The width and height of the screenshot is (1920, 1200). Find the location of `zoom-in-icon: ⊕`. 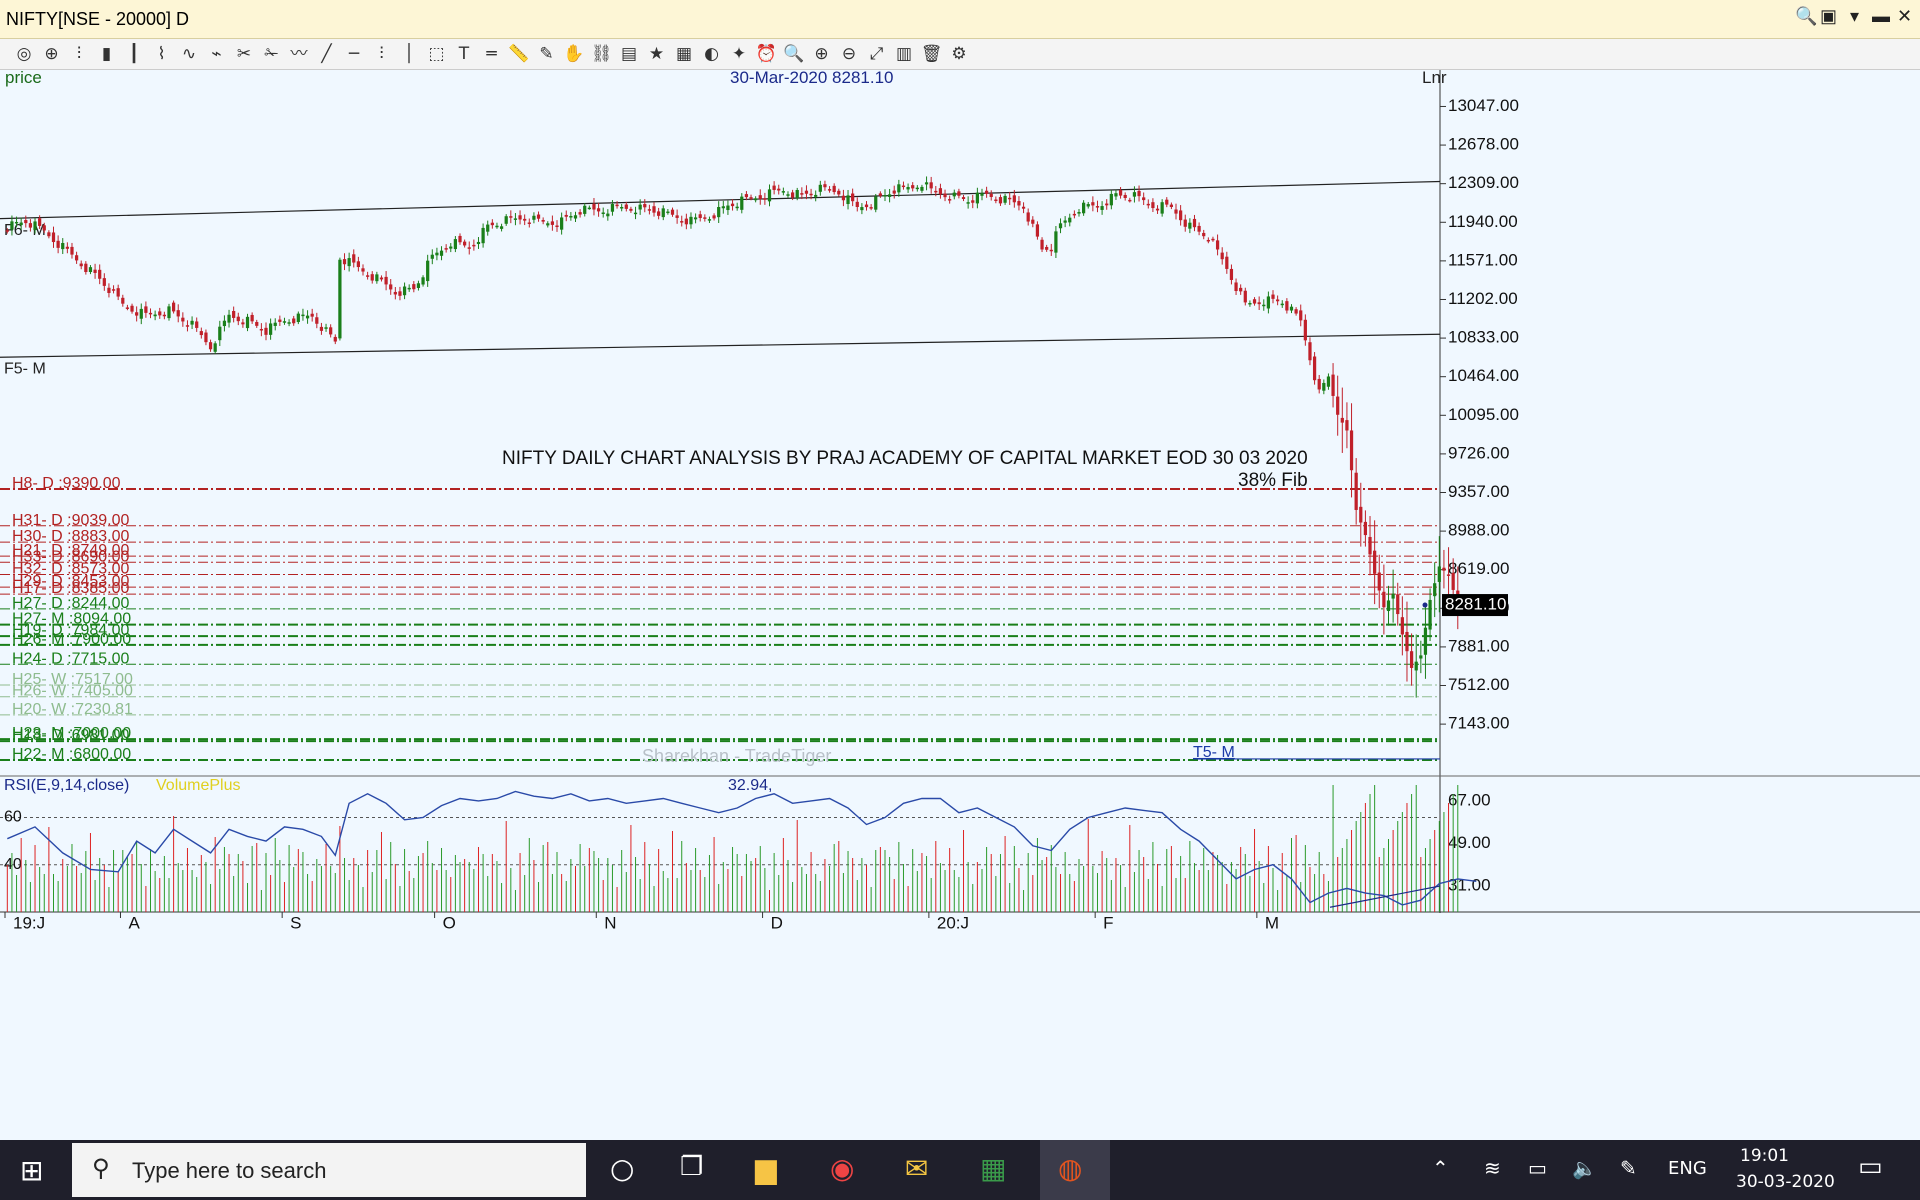

zoom-in-icon: ⊕ is located at coordinates (822, 54).